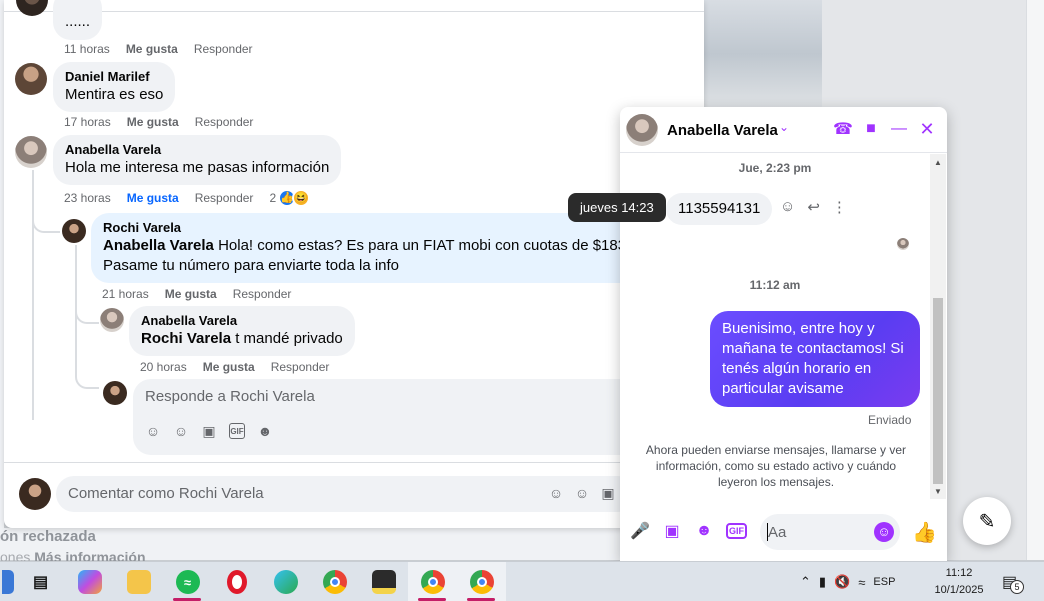  I want to click on scroll-thumb, so click(938, 391).